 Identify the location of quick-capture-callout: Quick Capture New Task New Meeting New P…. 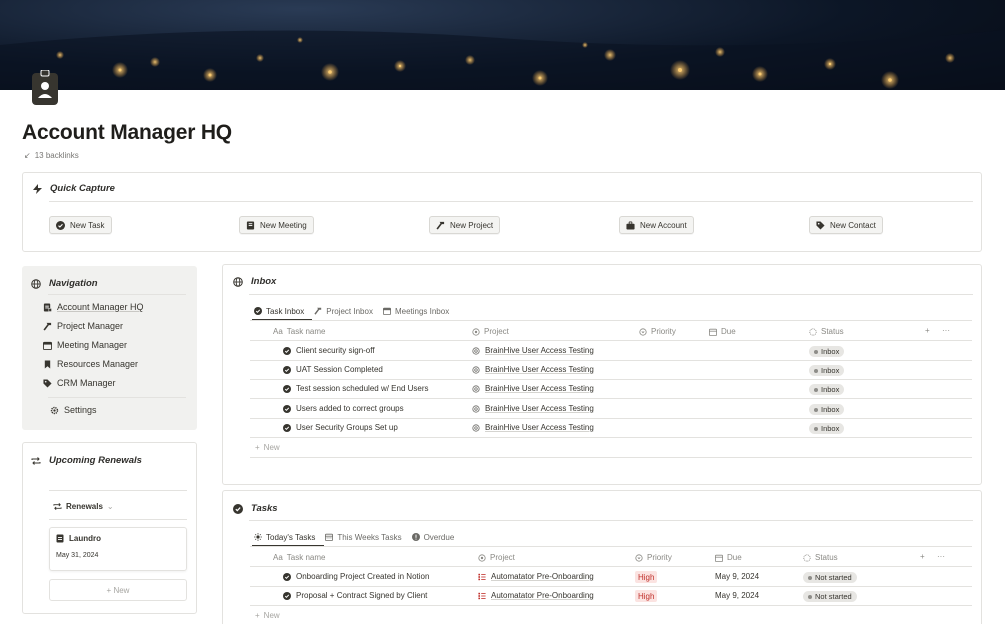
(502, 212).